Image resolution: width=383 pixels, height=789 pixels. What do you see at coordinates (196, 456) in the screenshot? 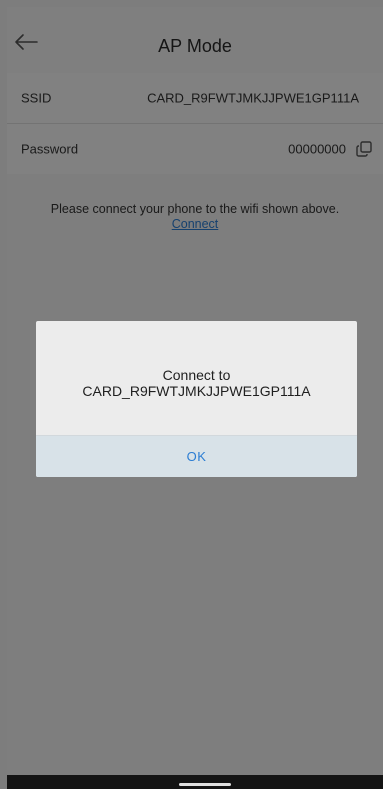
I see `ok-button: OK` at bounding box center [196, 456].